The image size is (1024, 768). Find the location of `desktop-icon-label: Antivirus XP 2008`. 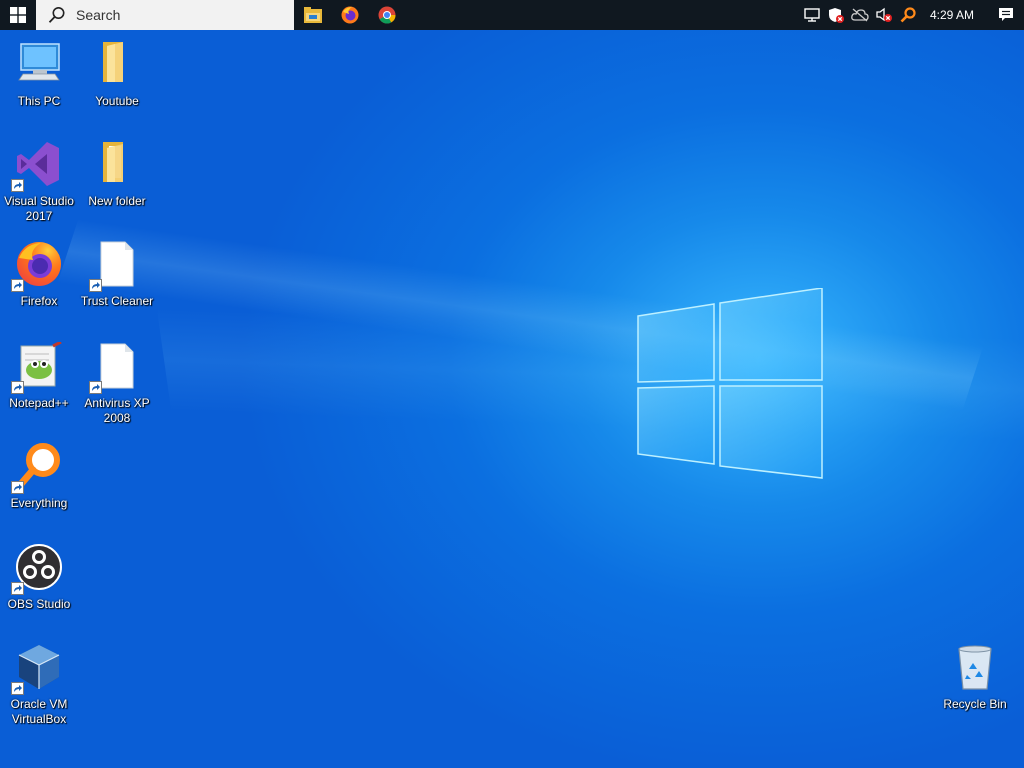

desktop-icon-label: Antivirus XP 2008 is located at coordinates (117, 410).